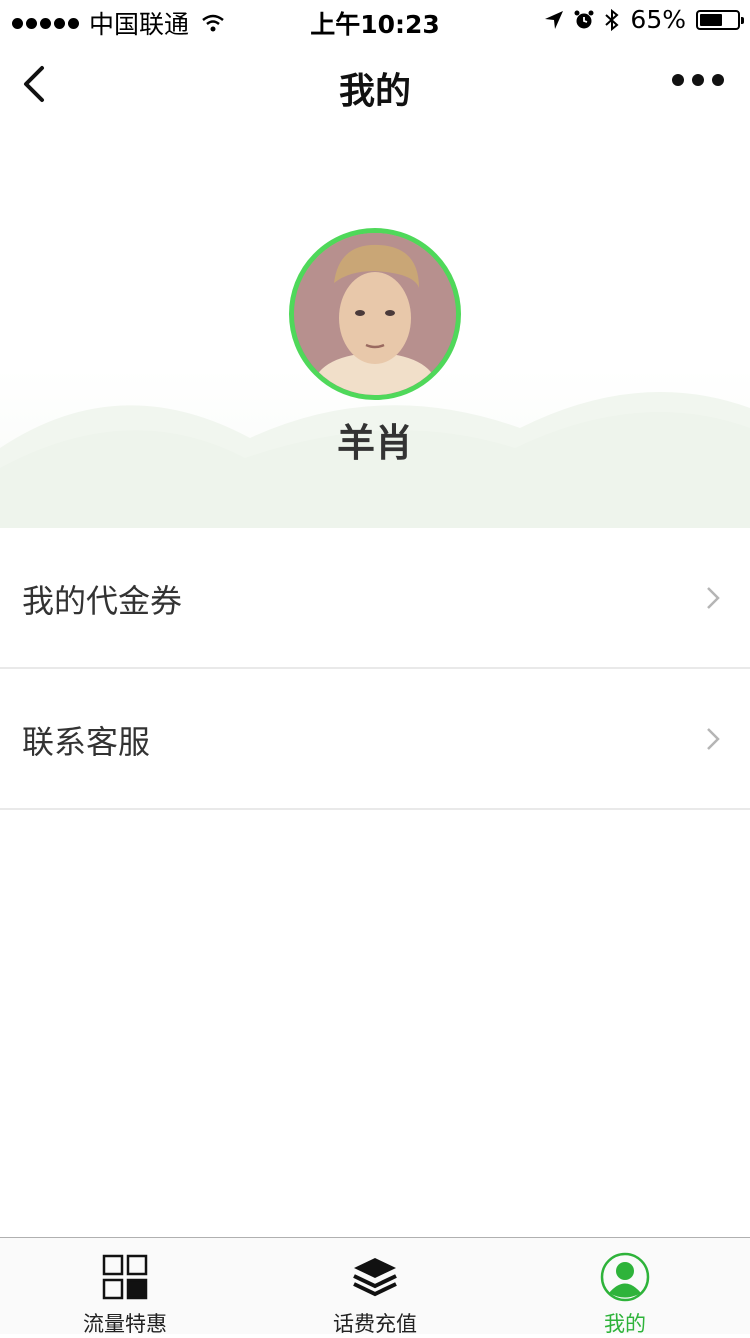 This screenshot has width=750, height=1338. I want to click on navigation-bar: 我的, so click(375, 84).